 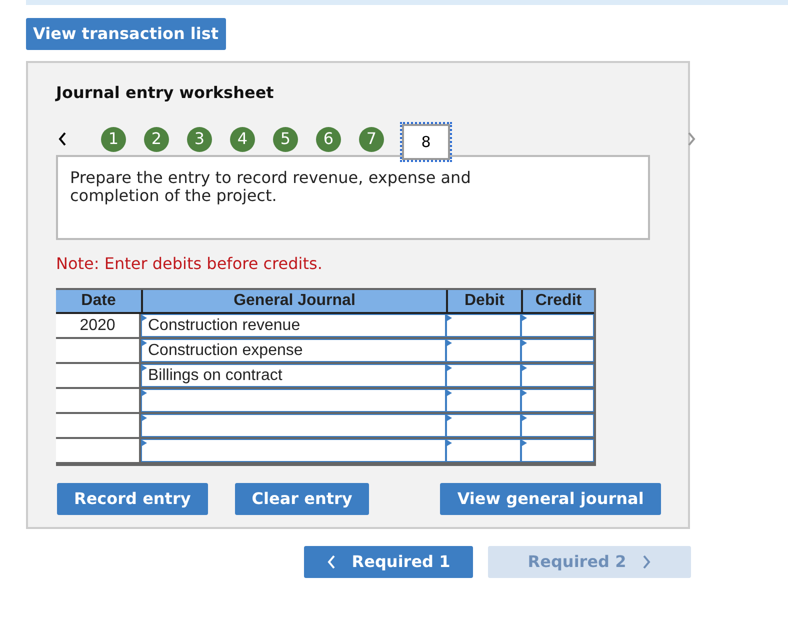 I want to click on field-value: Construction expense, so click(x=225, y=350).